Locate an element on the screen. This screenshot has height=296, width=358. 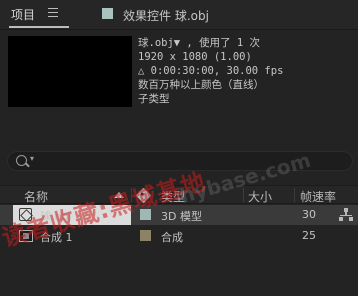
item-type: 合成 is located at coordinates (172, 237).